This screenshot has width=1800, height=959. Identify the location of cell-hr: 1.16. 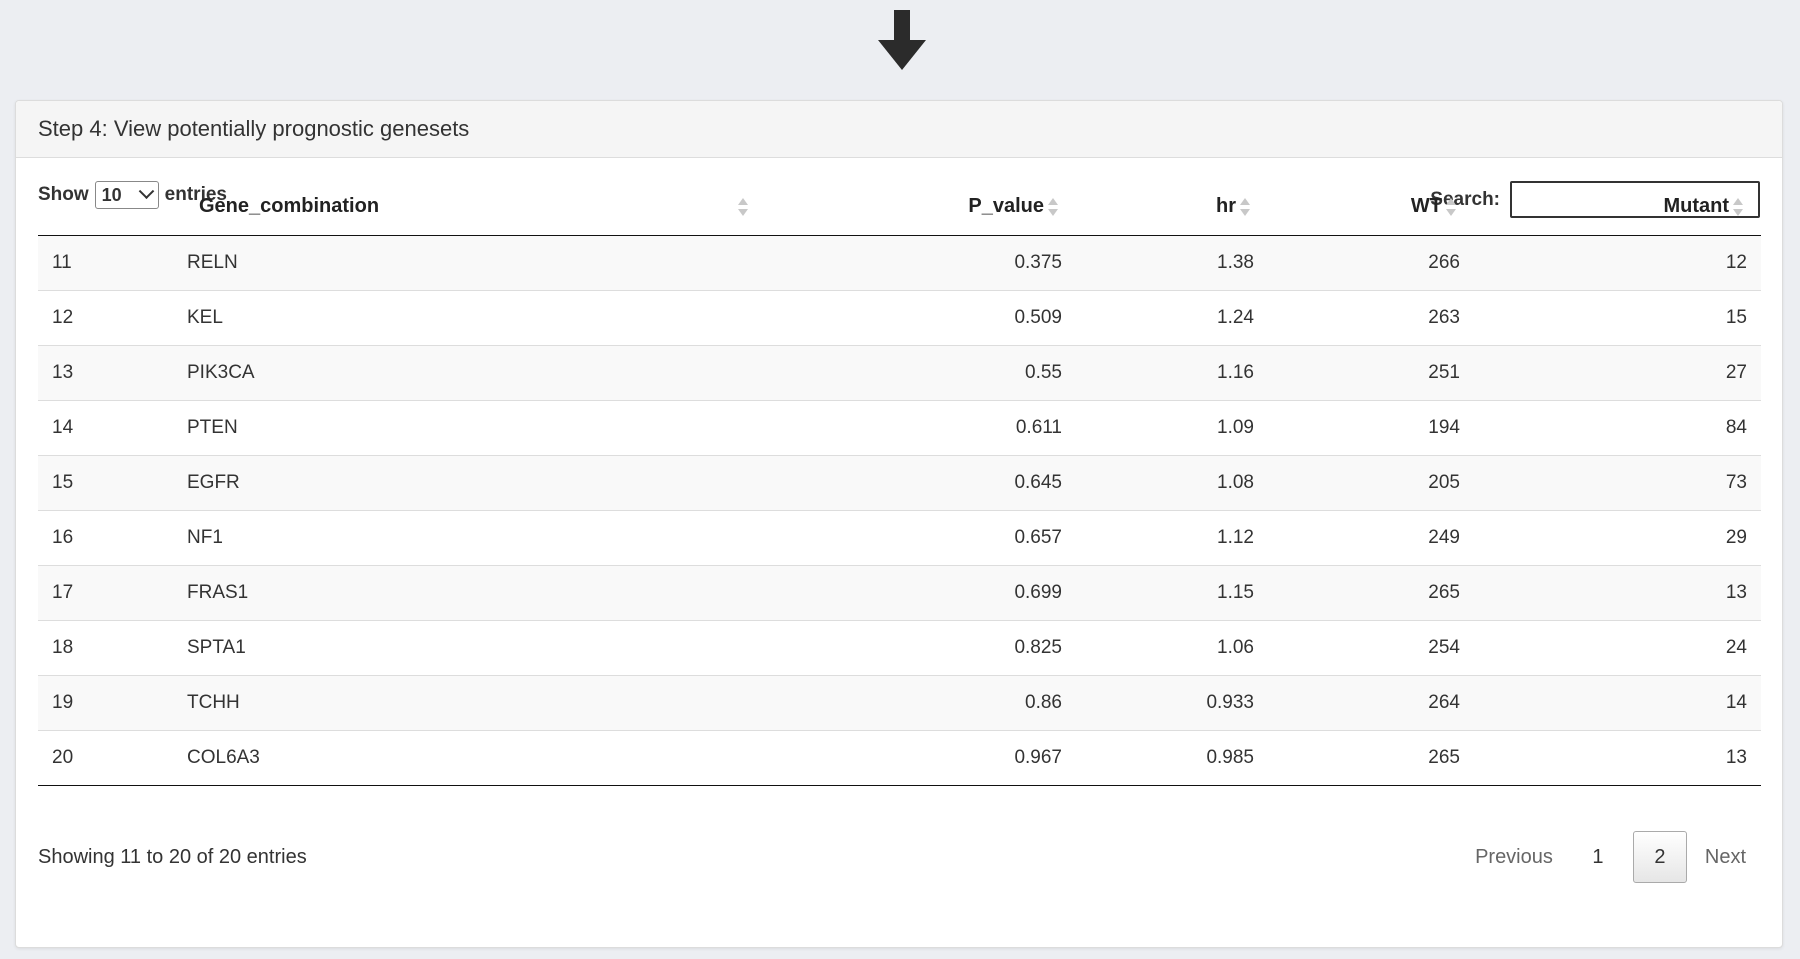
(1172, 372).